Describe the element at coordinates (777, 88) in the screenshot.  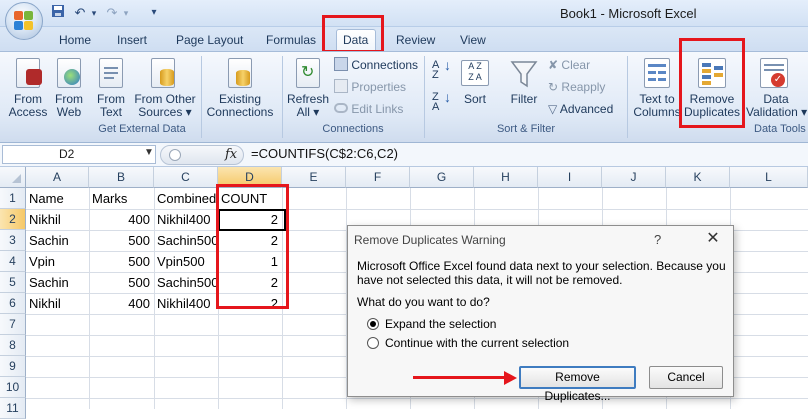
I see `data-validation-button: ✓ Data Validation ▾` at that location.